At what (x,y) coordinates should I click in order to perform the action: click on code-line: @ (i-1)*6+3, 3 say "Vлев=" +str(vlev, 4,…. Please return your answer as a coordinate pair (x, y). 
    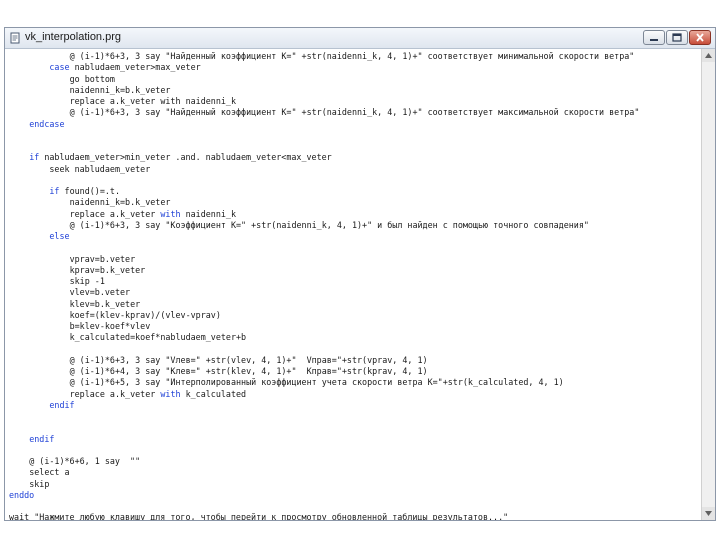
    Looking at the image, I should click on (249, 360).